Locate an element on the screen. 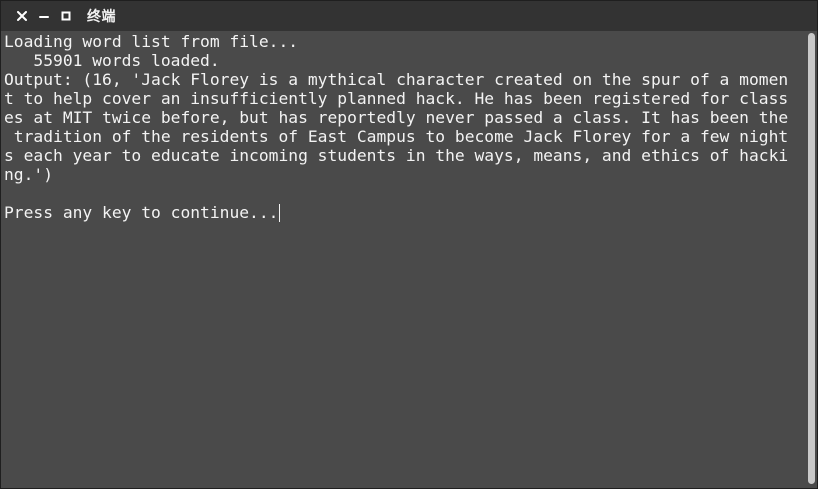  close-button is located at coordinates (22, 16).